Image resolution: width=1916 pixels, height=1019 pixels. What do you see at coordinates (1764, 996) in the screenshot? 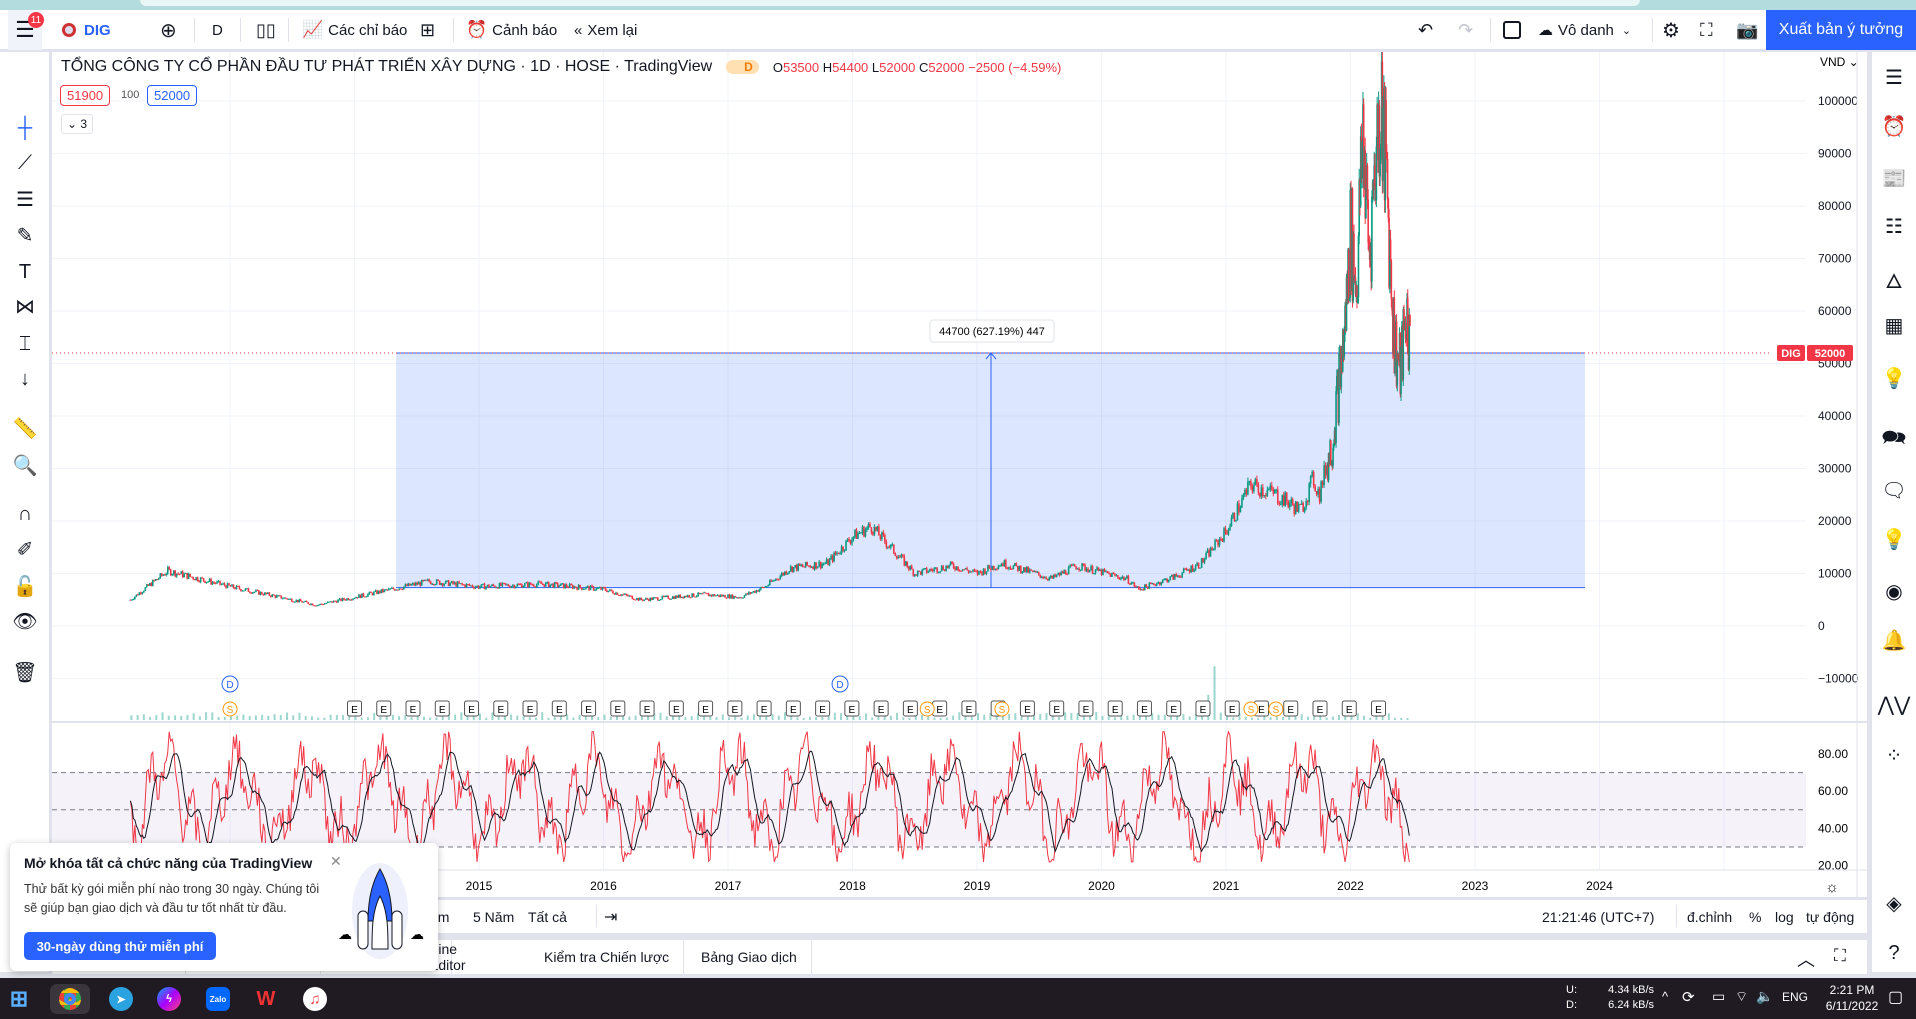
I see `volume-icon: 🔈` at bounding box center [1764, 996].